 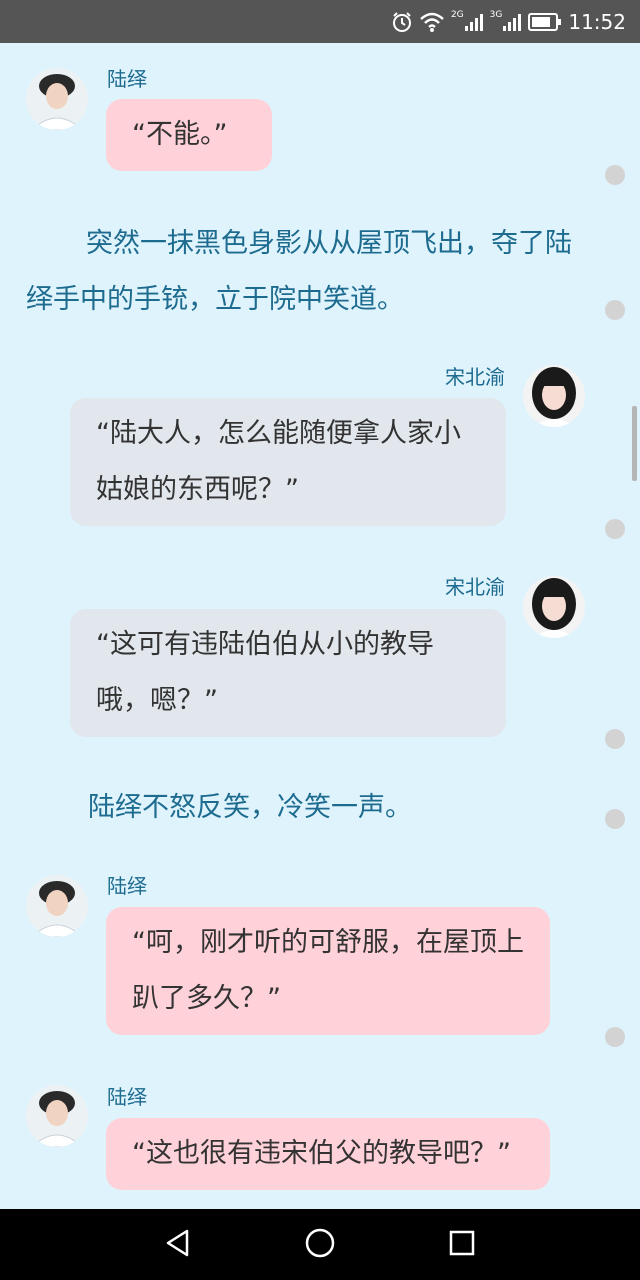 I want to click on navigation-bar, so click(x=320, y=1244).